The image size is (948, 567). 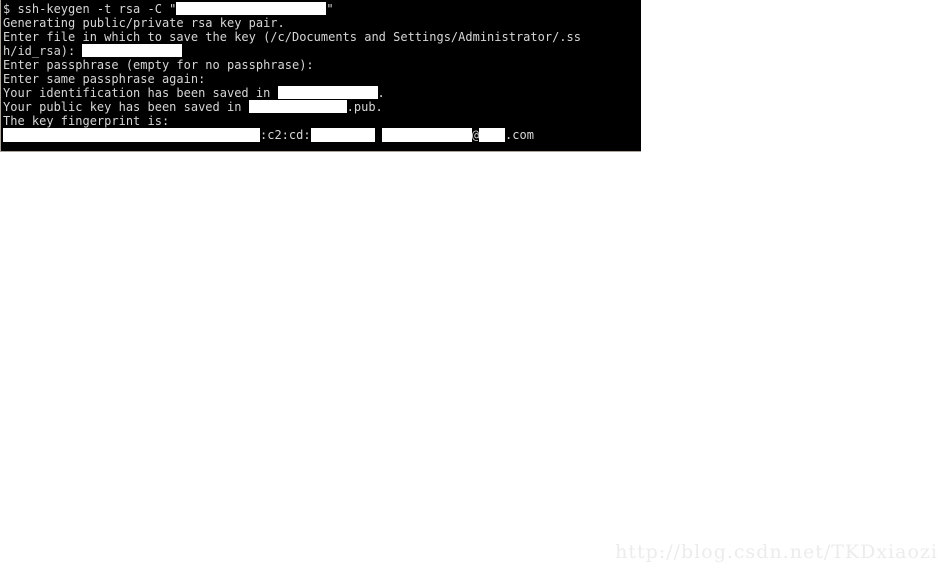 What do you see at coordinates (322, 121) in the screenshot?
I see `line-fingerprint-label: The key fingerprint is:` at bounding box center [322, 121].